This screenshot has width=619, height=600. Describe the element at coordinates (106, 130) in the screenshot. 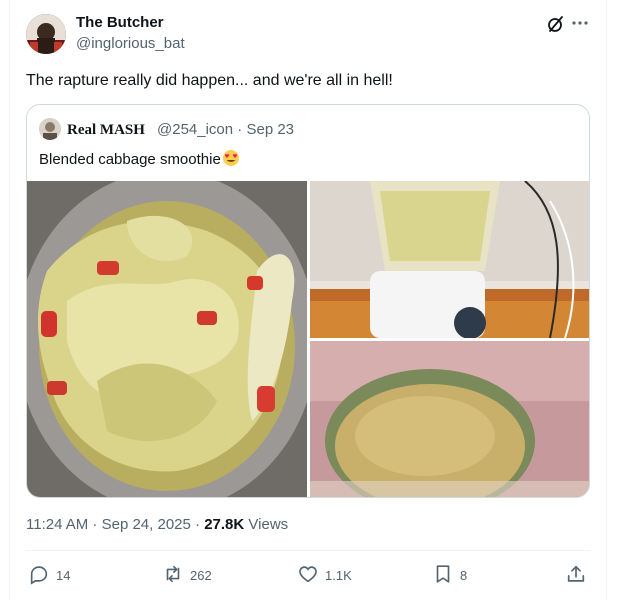

I see `quoted-author-name: Real MASH` at that location.